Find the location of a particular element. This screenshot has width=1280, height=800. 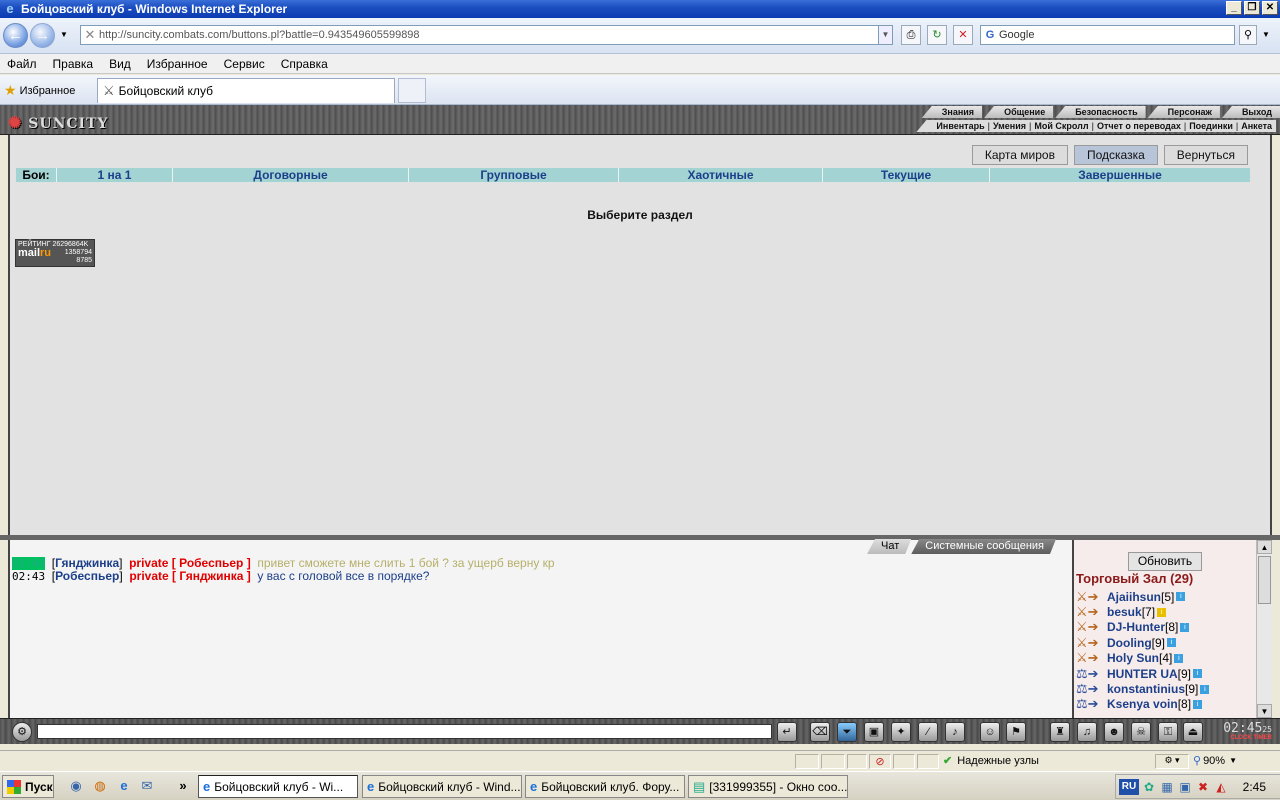

scroll-thumb is located at coordinates (1264, 580).